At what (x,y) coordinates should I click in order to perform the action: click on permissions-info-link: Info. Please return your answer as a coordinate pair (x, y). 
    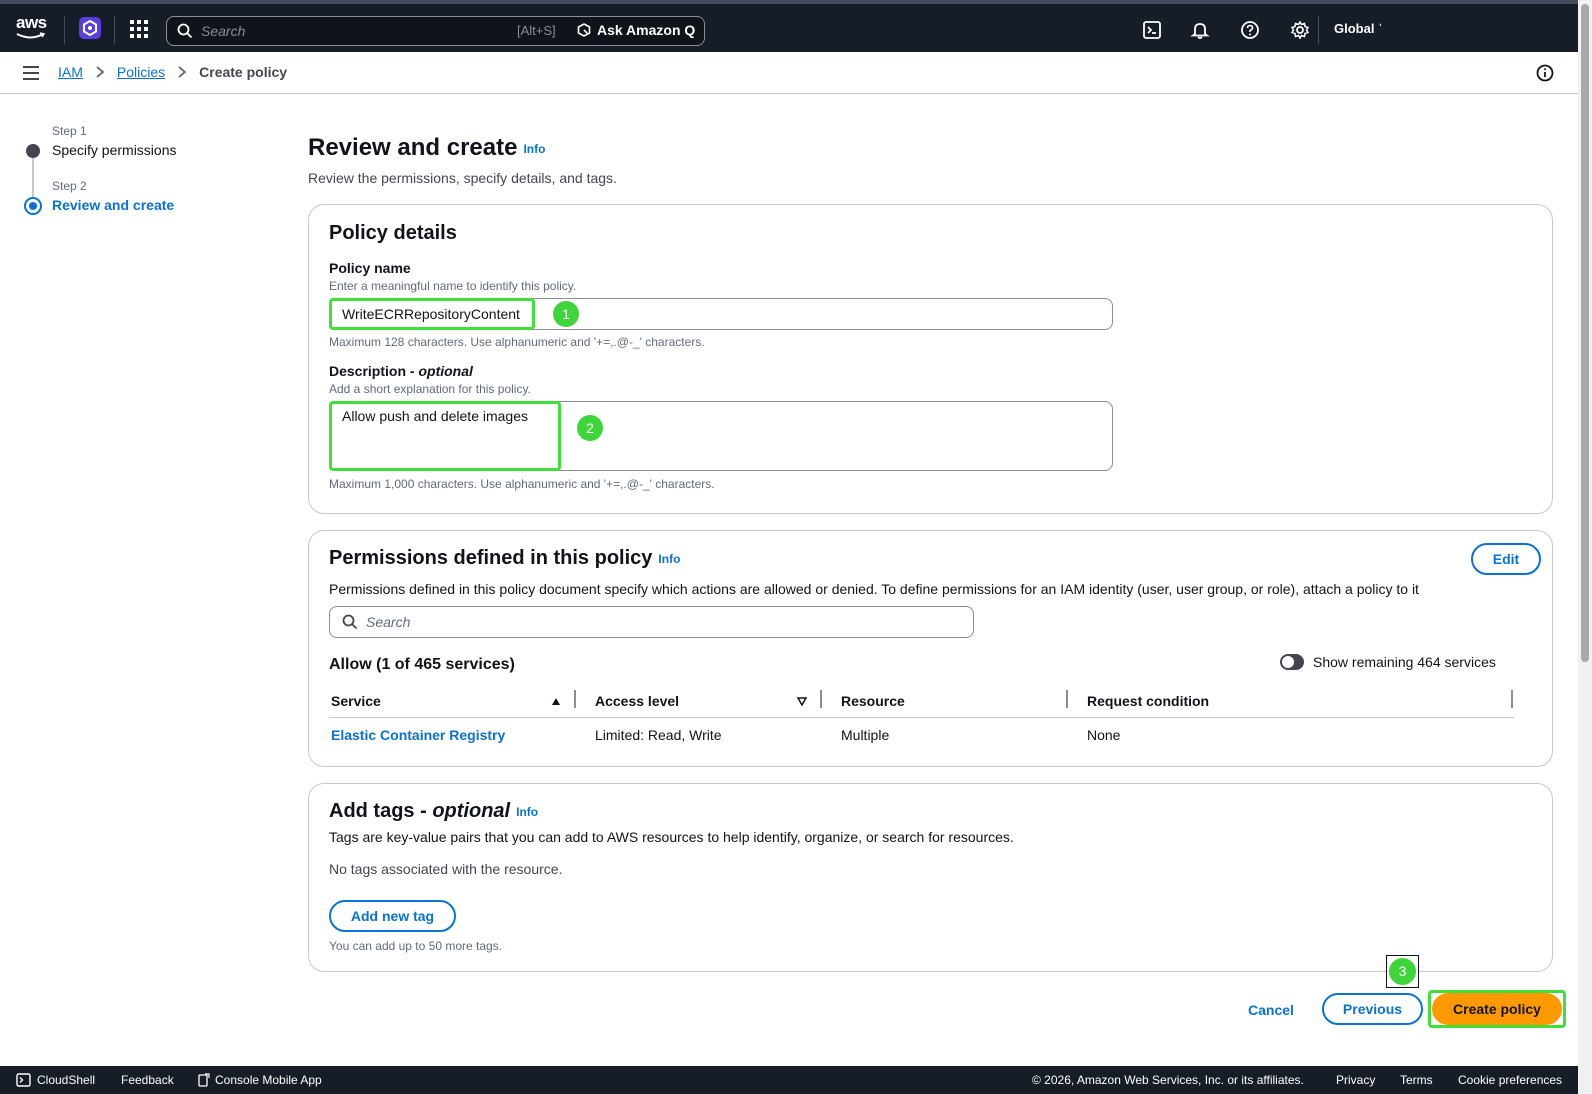
    Looking at the image, I should click on (669, 559).